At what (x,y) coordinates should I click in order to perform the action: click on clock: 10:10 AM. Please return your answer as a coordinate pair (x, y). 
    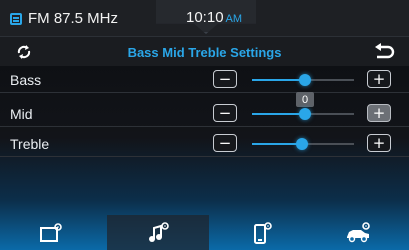
    Looking at the image, I should click on (214, 17).